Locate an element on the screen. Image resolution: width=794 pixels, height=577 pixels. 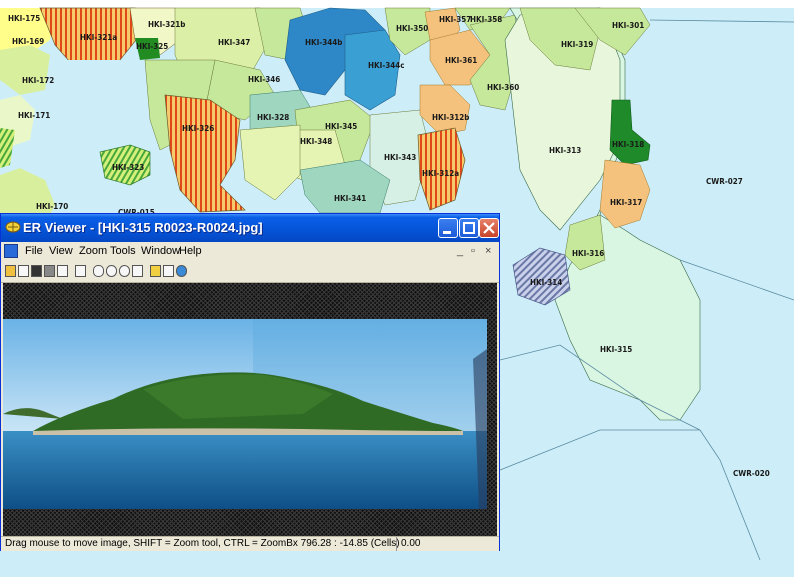
label-hki-313: HKI-313 is located at coordinates (565, 150).